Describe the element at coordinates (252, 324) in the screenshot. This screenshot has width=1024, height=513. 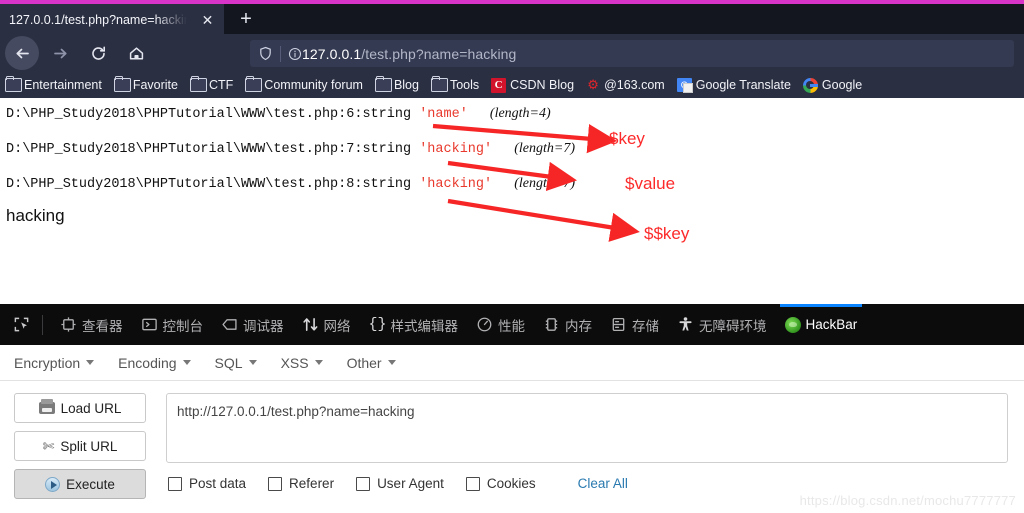
I see `tab-debugger: 调试器` at that location.